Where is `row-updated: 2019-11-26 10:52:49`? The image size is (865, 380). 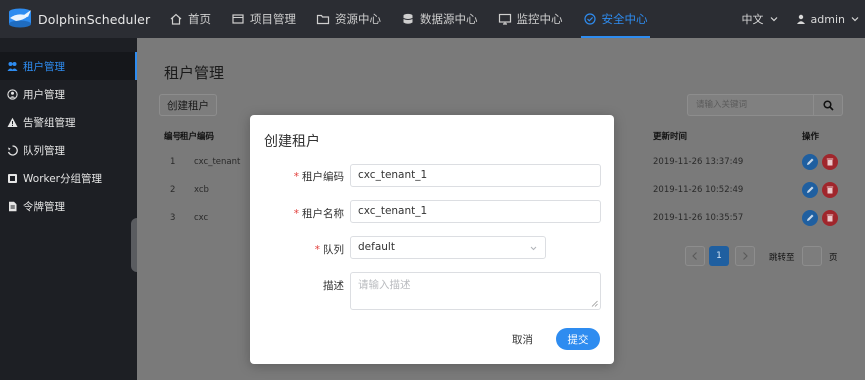
row-updated: 2019-11-26 10:52:49 is located at coordinates (698, 190).